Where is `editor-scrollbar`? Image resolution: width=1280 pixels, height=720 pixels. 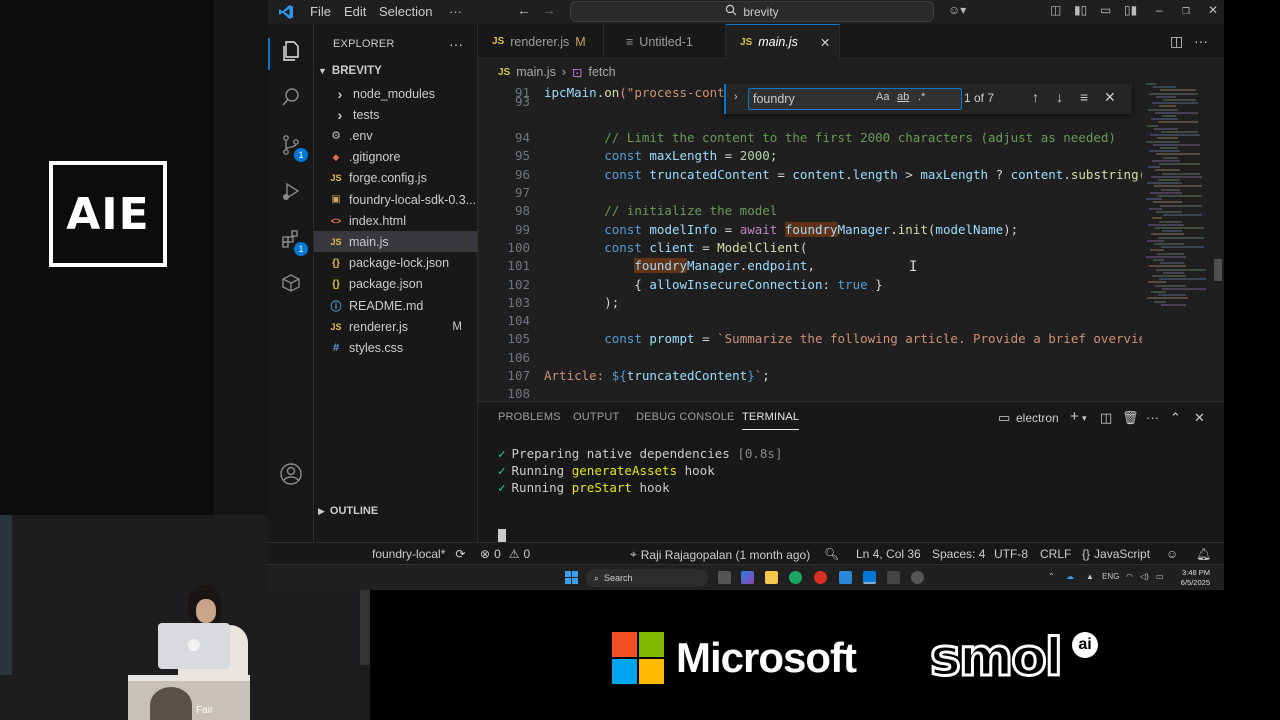
editor-scrollbar is located at coordinates (1217, 248).